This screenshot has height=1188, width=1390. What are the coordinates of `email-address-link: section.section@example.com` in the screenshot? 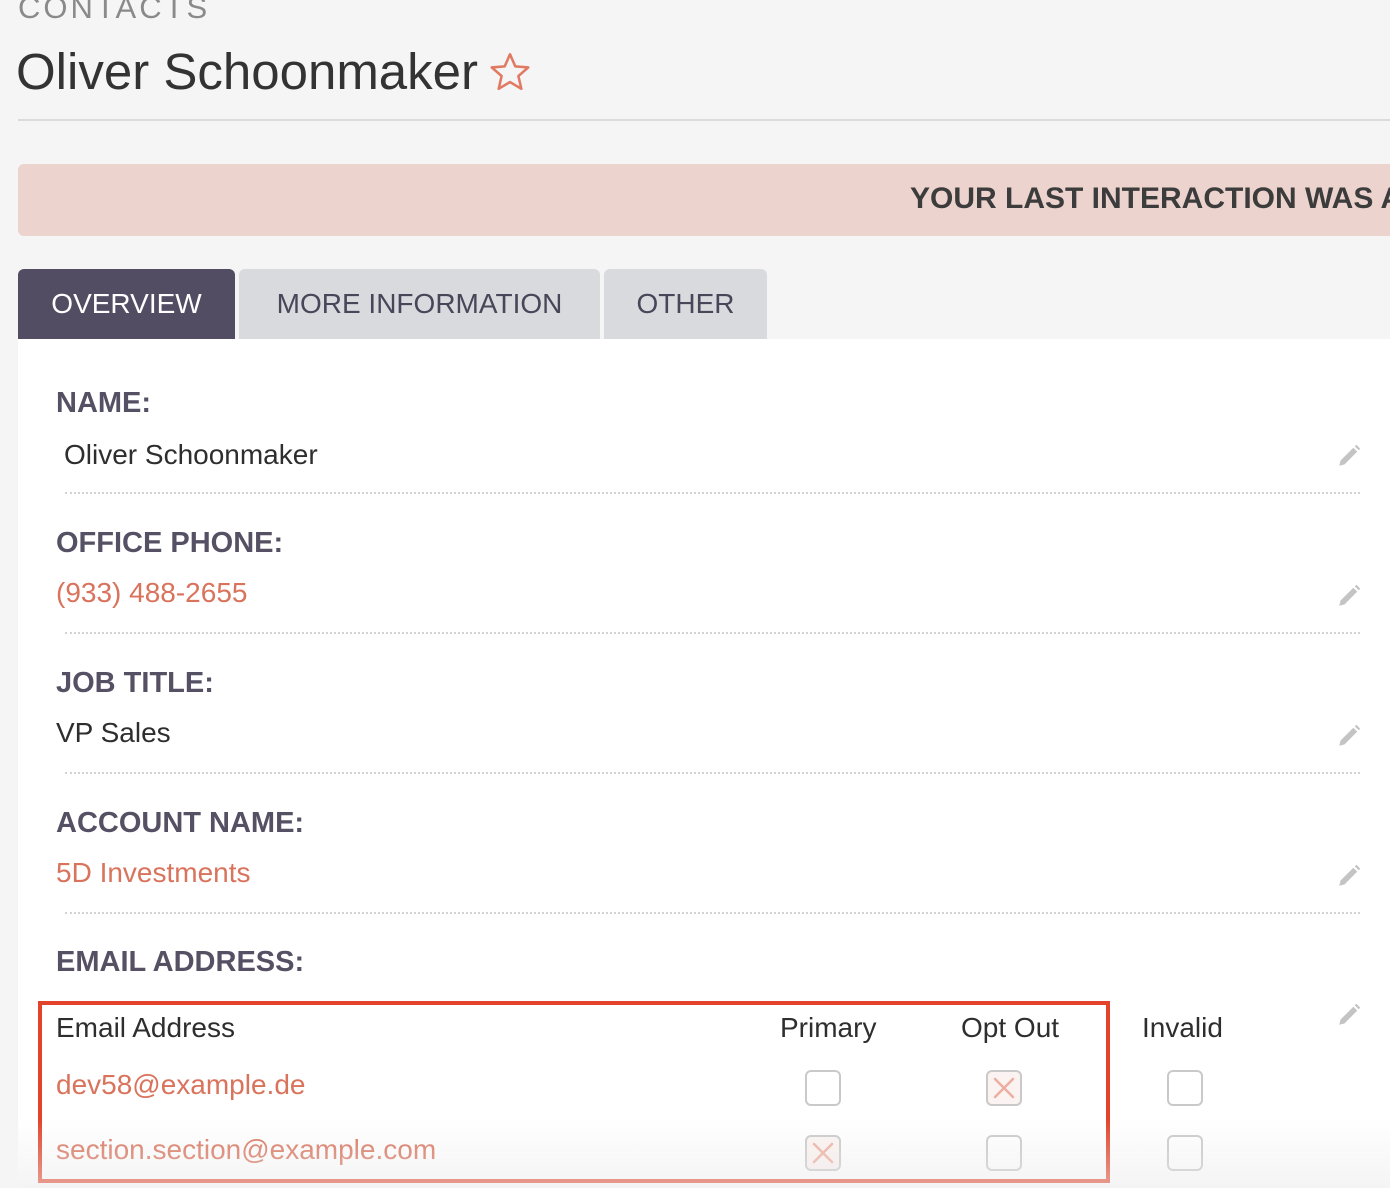 It's located at (246, 1150).